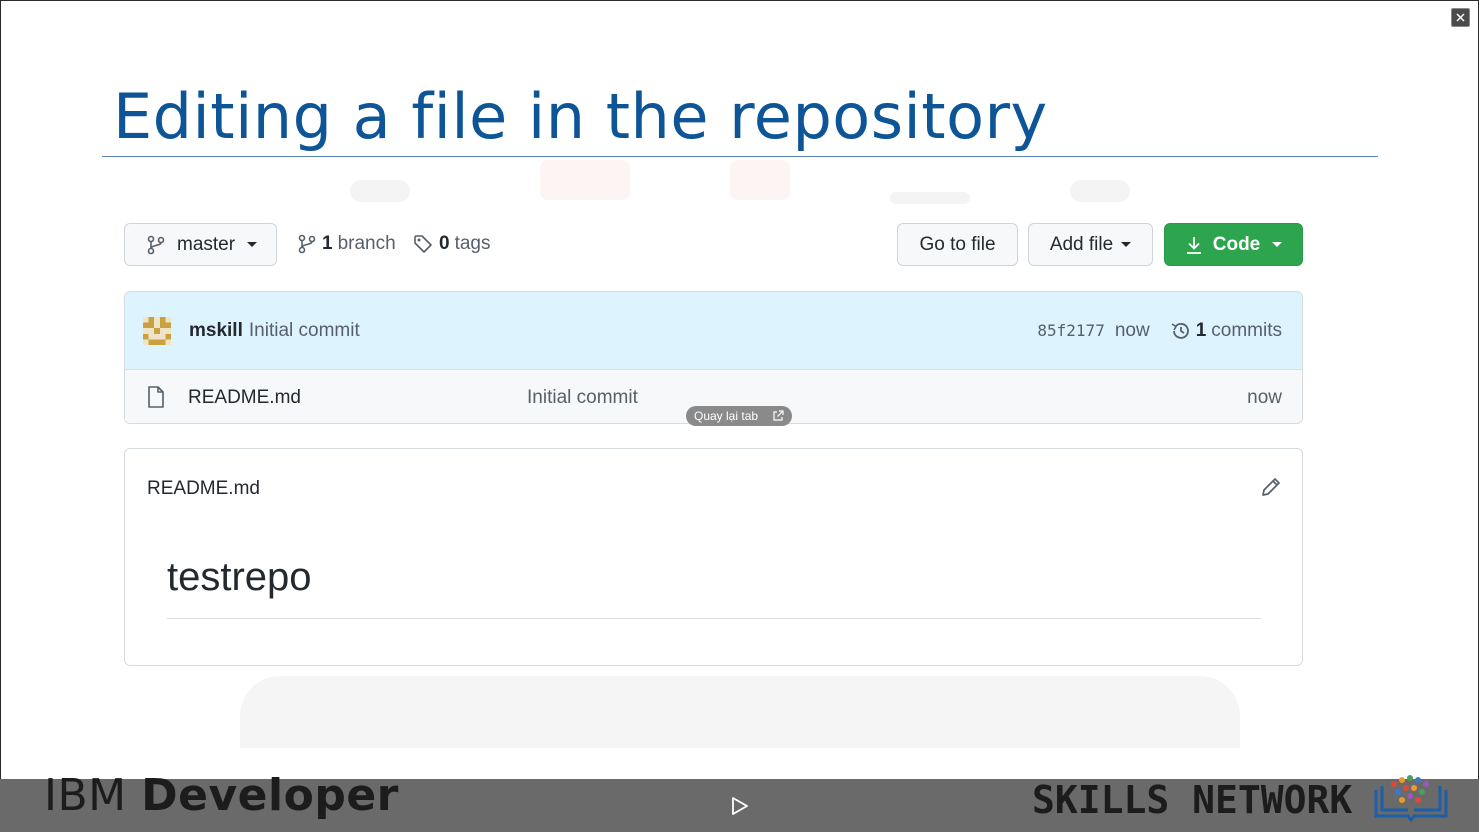 The height and width of the screenshot is (832, 1479). I want to click on close-icon, so click(1460, 17).